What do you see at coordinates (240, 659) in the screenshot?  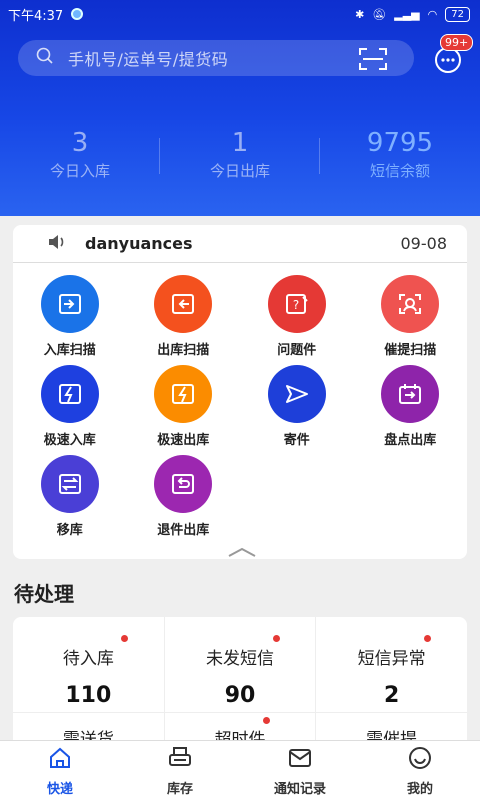 I see `pending-label: 未发短信` at bounding box center [240, 659].